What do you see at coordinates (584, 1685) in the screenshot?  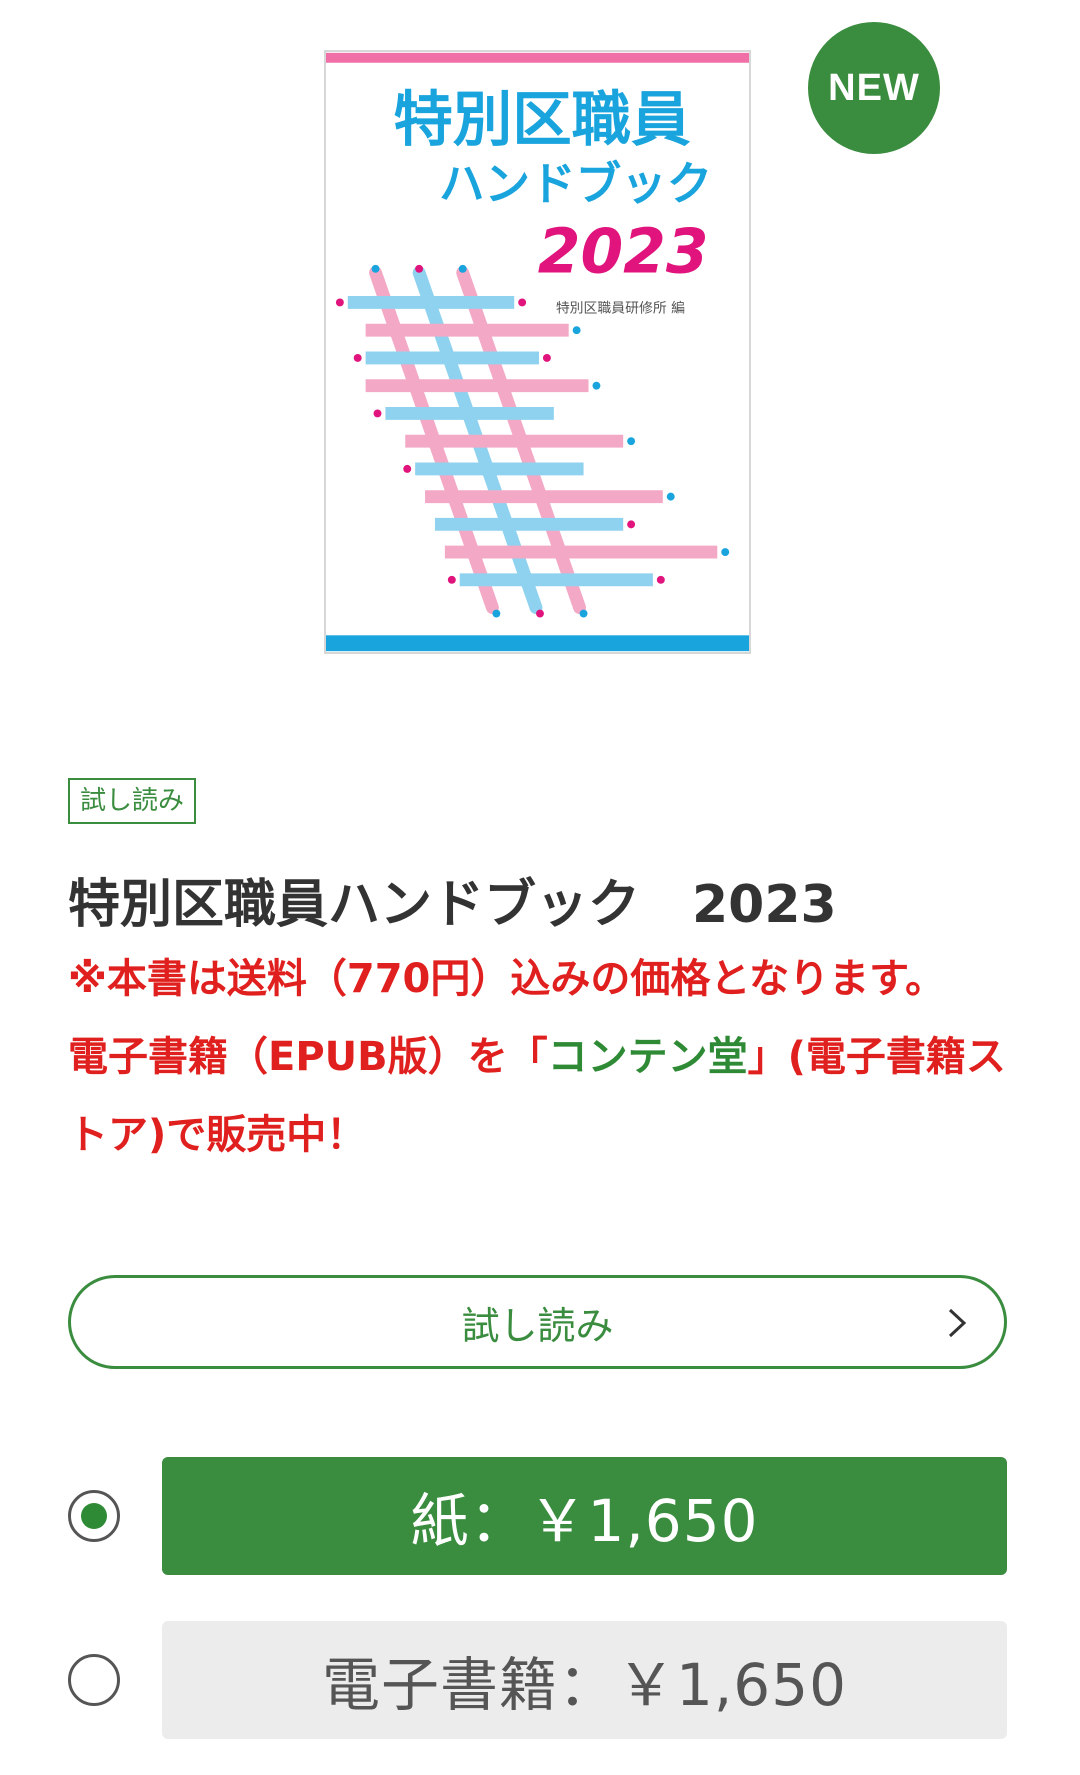 I see `ebook-price-label: 電子書籍：￥1,650` at bounding box center [584, 1685].